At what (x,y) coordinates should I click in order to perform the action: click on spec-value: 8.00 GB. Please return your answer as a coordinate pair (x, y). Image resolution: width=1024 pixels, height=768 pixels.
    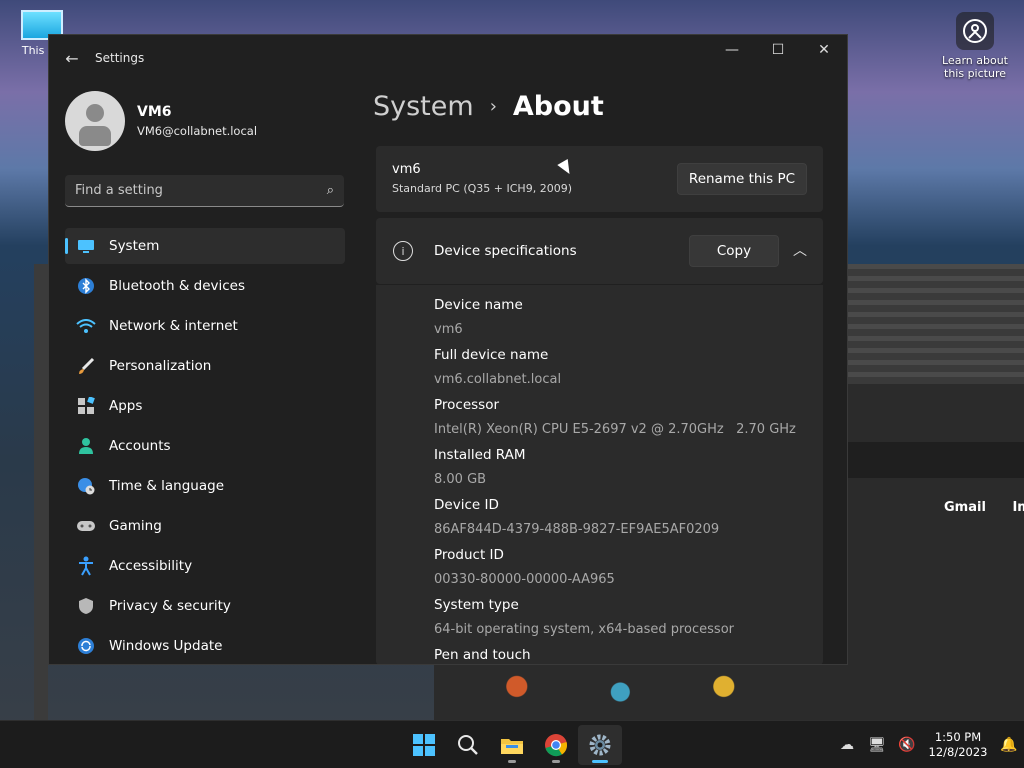
    Looking at the image, I should click on (460, 479).